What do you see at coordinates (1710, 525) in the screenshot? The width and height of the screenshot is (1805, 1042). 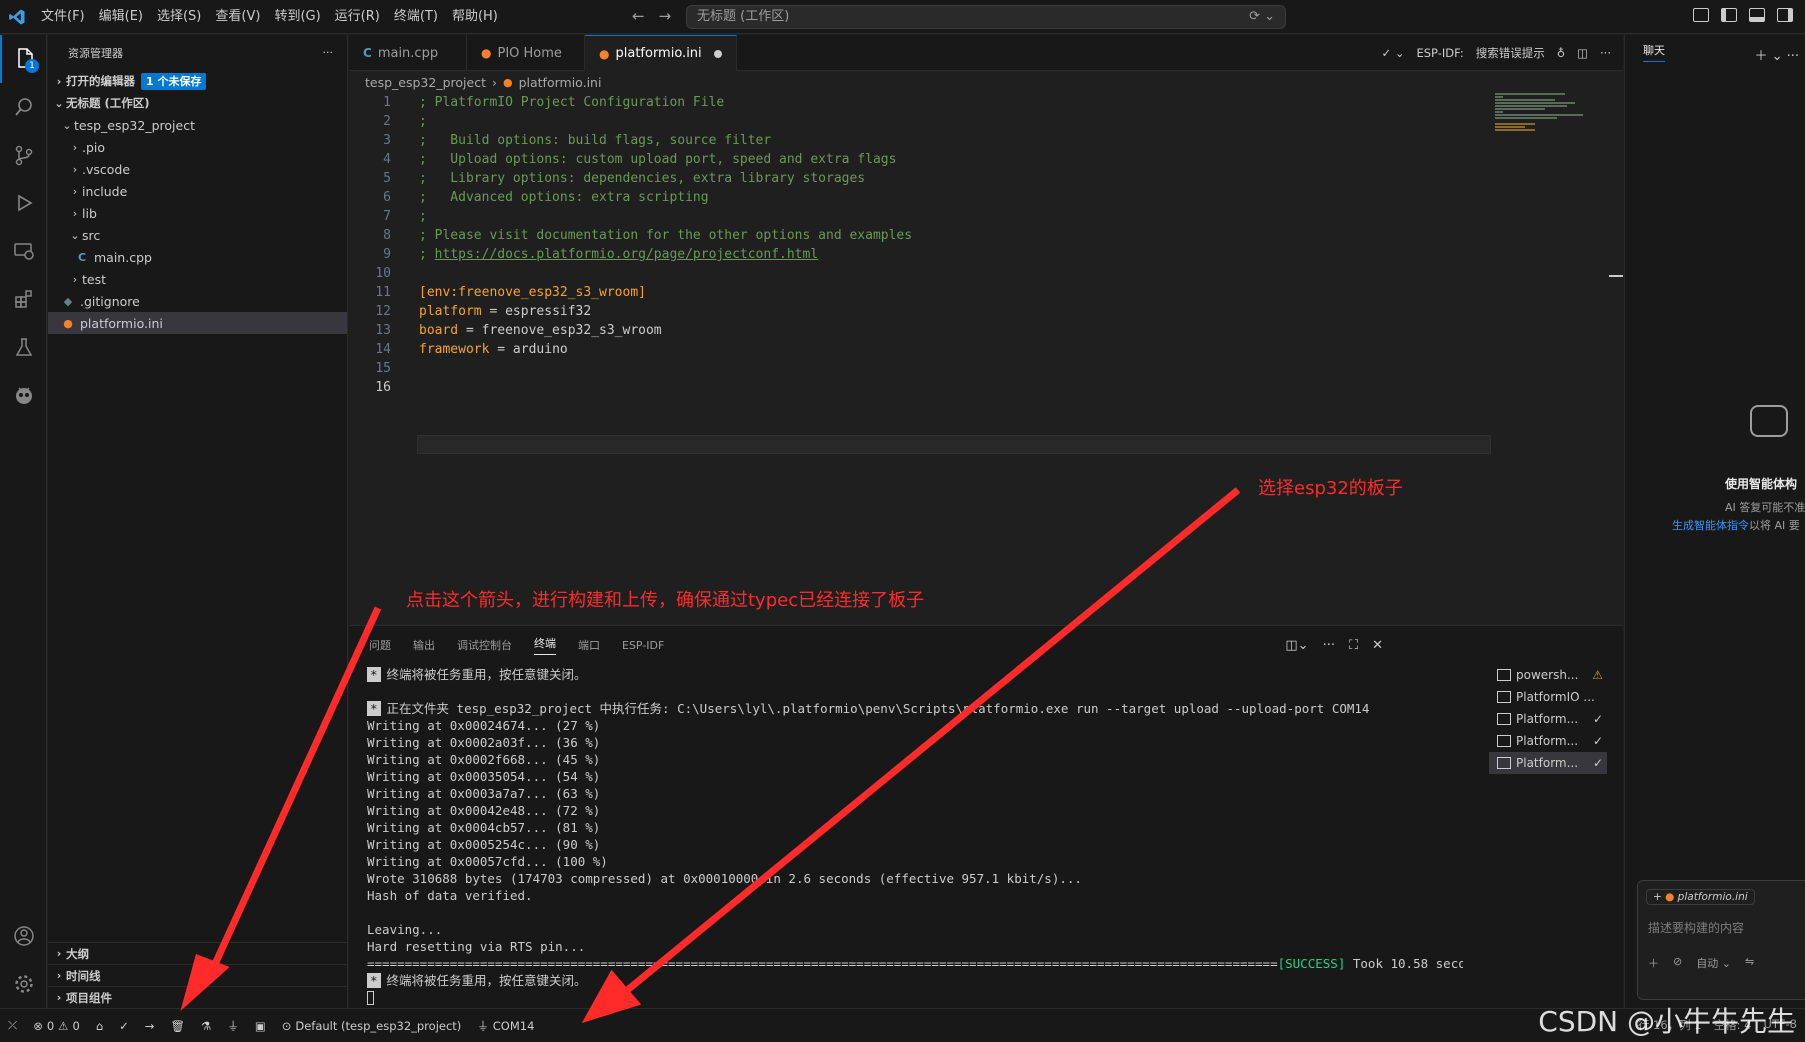 I see `generate-instructions-link: 生成智能体指令` at bounding box center [1710, 525].